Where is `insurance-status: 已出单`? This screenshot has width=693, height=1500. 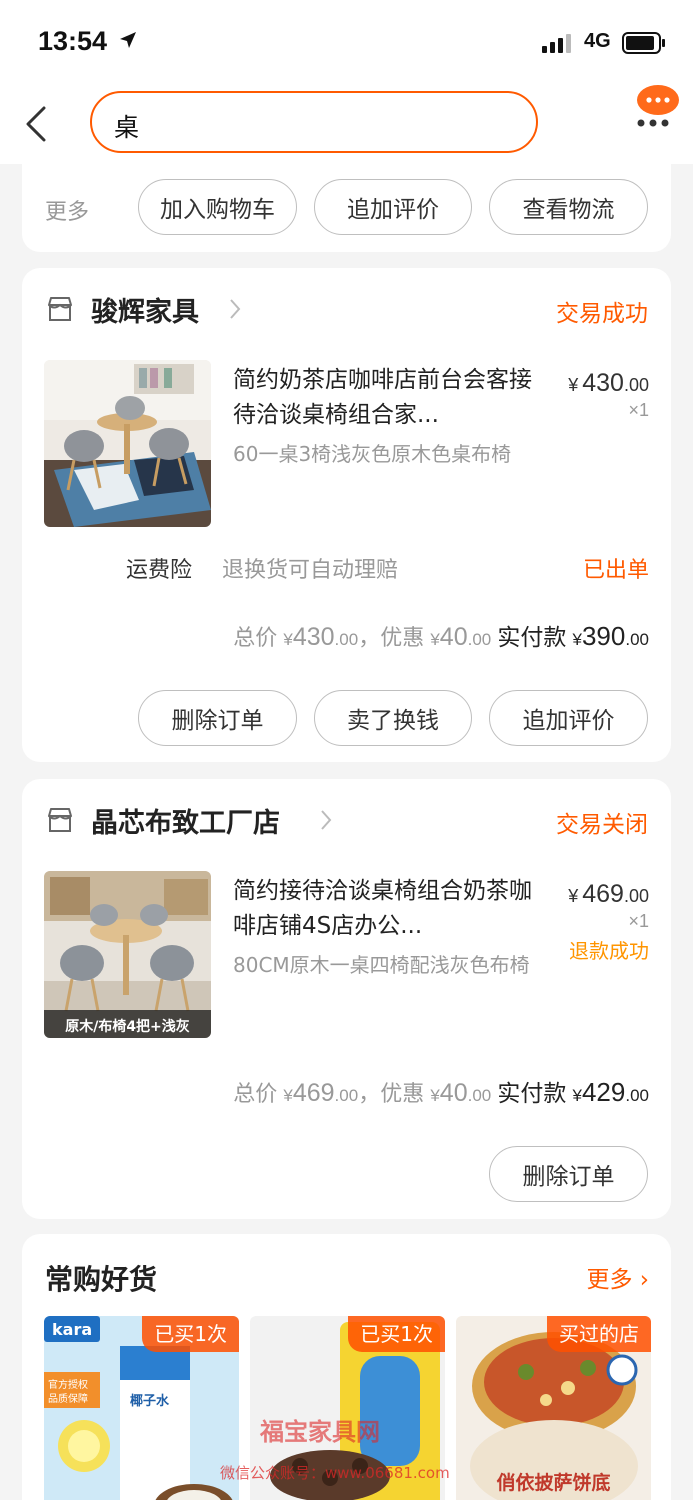 insurance-status: 已出单 is located at coordinates (615, 570).